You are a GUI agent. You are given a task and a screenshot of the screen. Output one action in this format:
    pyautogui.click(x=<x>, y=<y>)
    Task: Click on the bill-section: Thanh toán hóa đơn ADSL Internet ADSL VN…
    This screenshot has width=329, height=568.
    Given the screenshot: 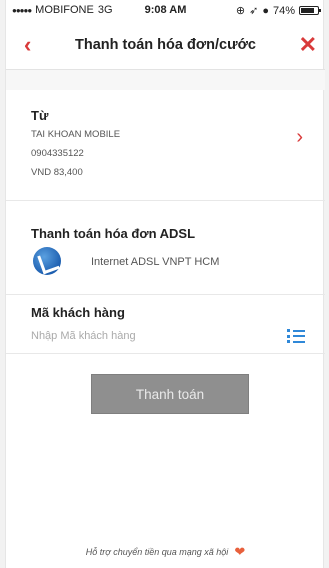 What is the action you would take?
    pyautogui.click(x=165, y=240)
    